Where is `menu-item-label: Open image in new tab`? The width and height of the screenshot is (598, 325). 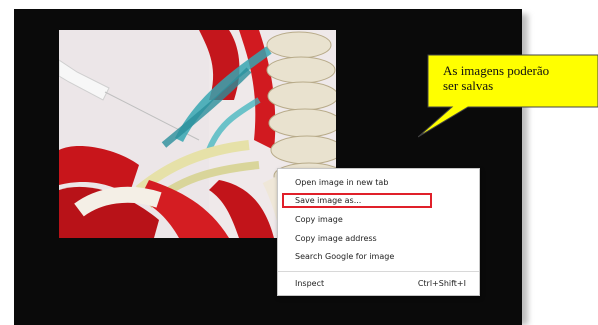
menu-item-label: Open image in new tab is located at coordinates (342, 182).